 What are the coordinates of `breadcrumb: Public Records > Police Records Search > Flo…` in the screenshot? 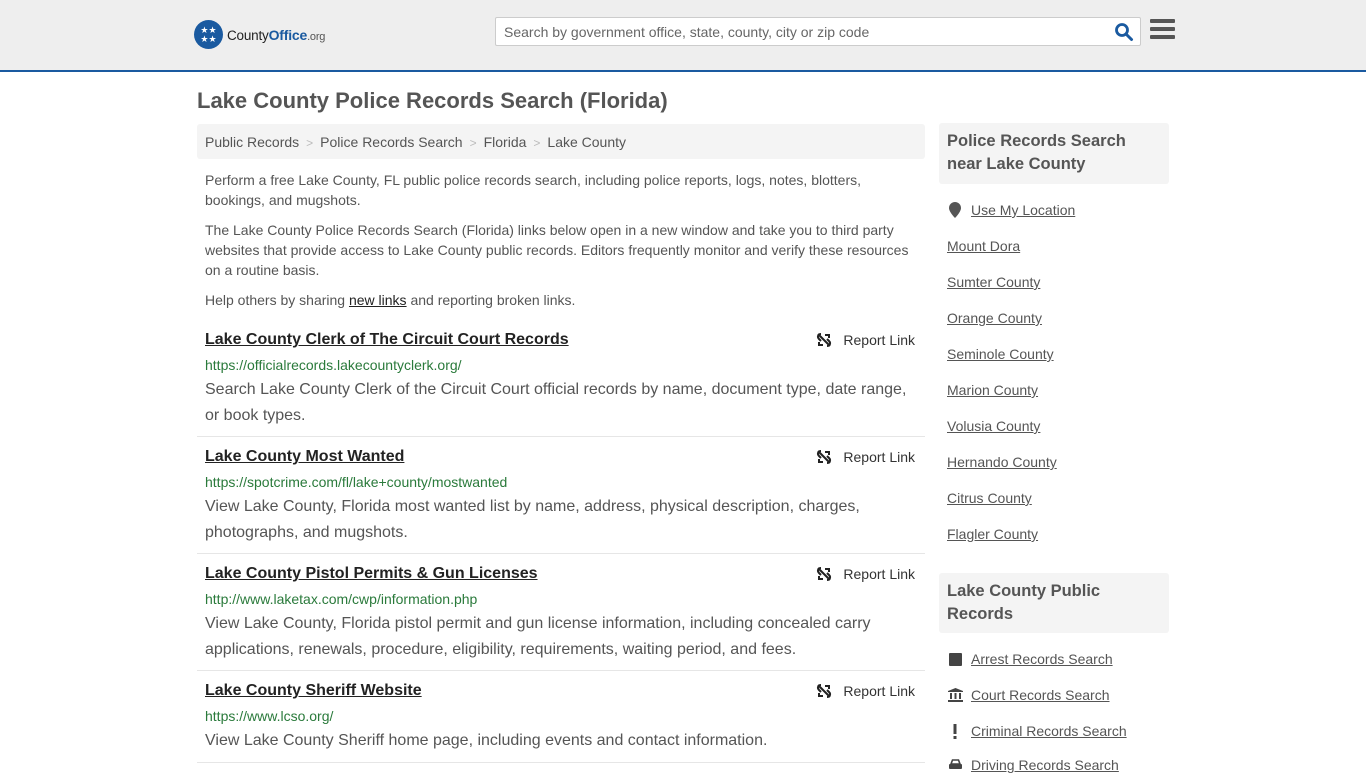 It's located at (561, 141).